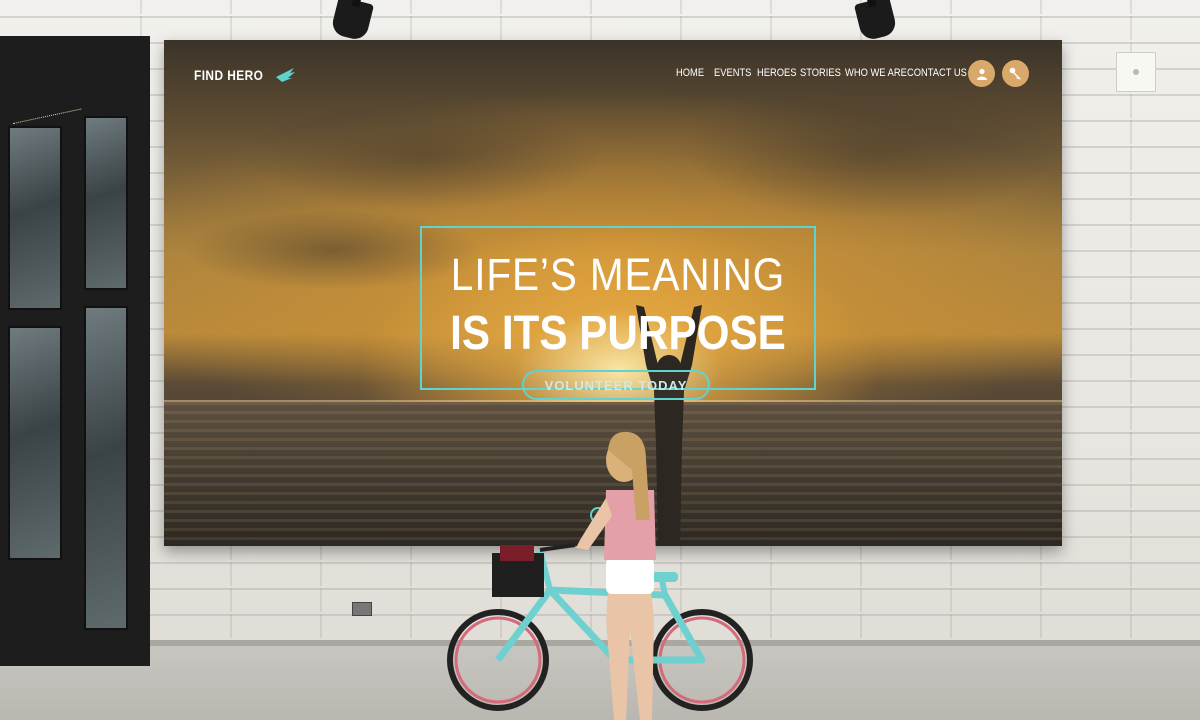 This screenshot has width=1200, height=720. I want to click on hero-title-line2: IS ITS PURPOSE, so click(618, 333).